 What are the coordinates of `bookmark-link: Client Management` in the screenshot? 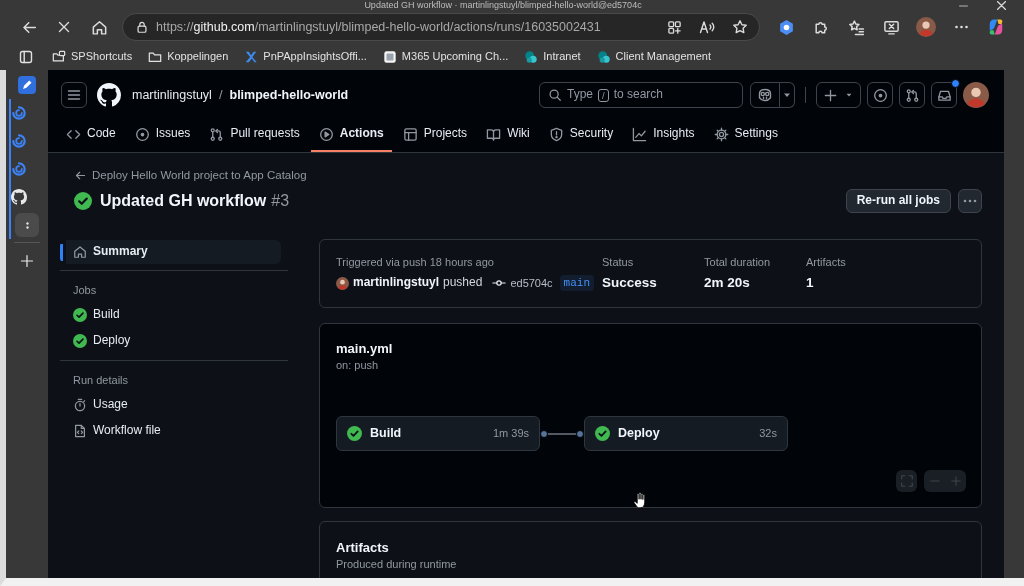 It's located at (653, 56).